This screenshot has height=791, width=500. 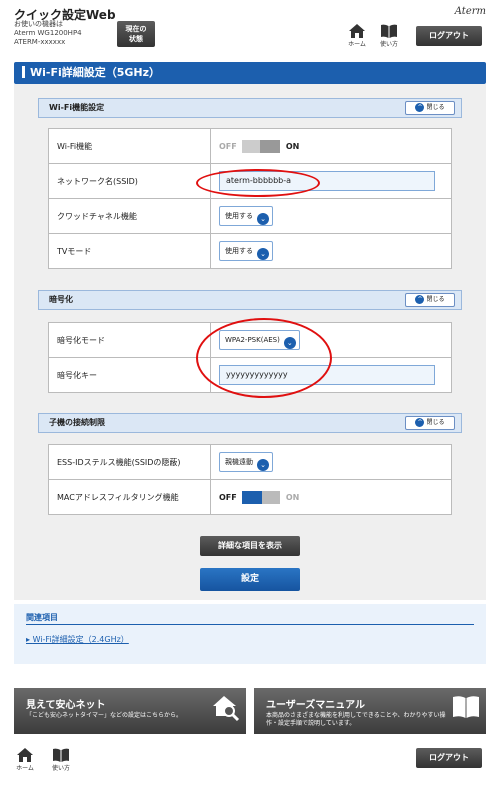 What do you see at coordinates (42, 617) in the screenshot?
I see `related-title: 関連項目` at bounding box center [42, 617].